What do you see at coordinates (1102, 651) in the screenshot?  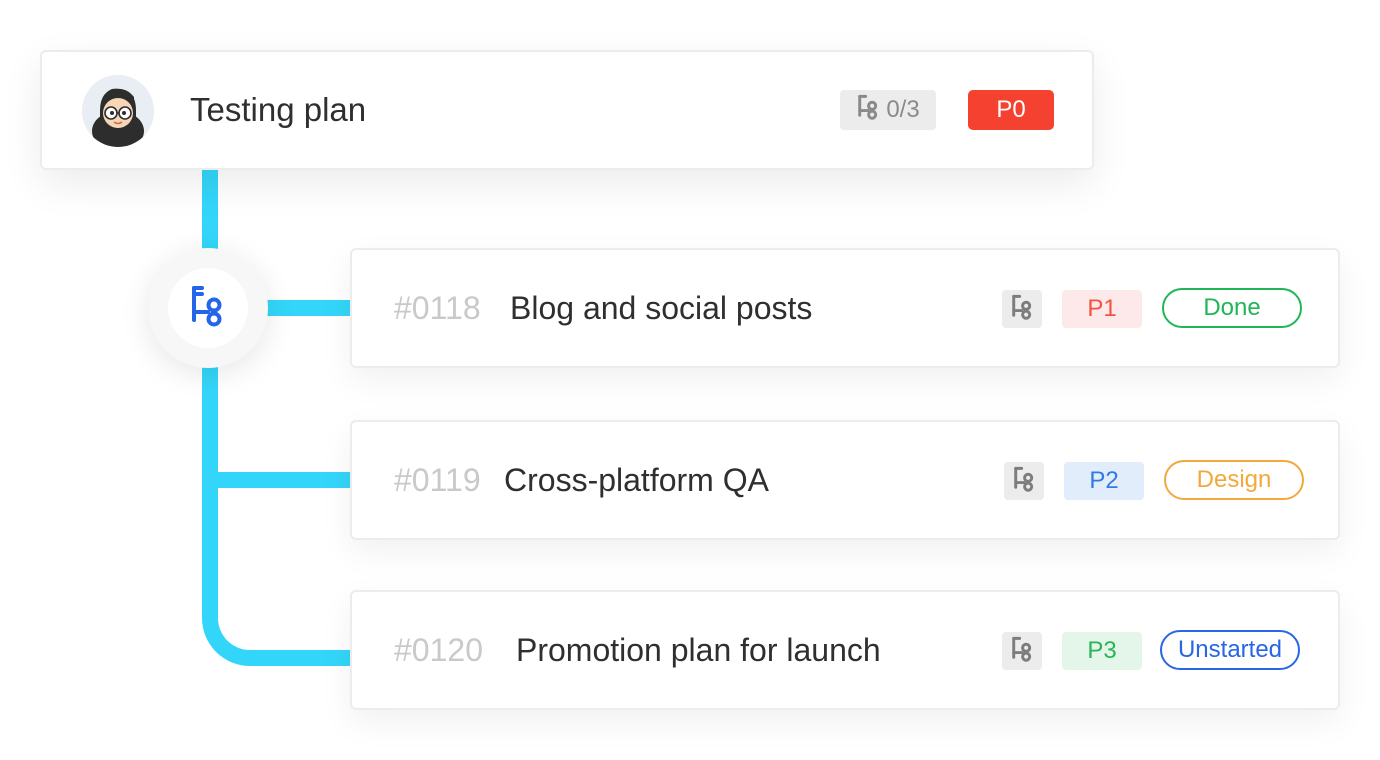 I see `priority-badge-p3: P3` at bounding box center [1102, 651].